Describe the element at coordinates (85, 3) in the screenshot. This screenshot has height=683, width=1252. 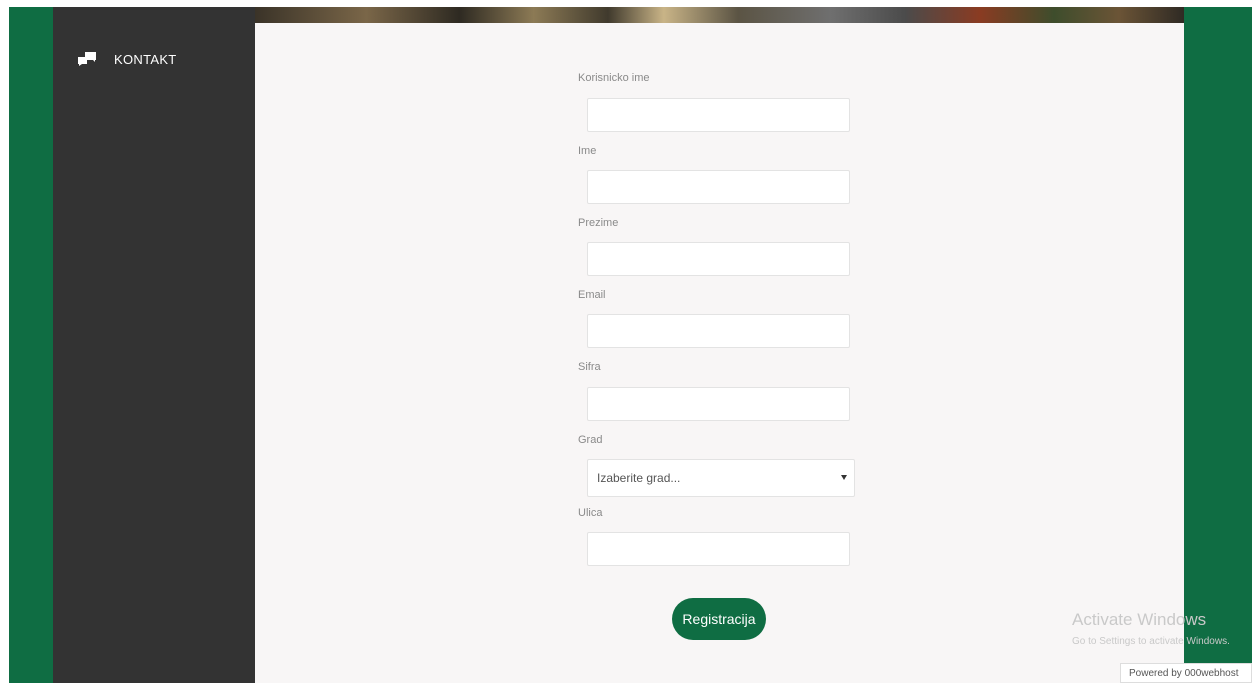
I see `partial-menu-icon` at that location.